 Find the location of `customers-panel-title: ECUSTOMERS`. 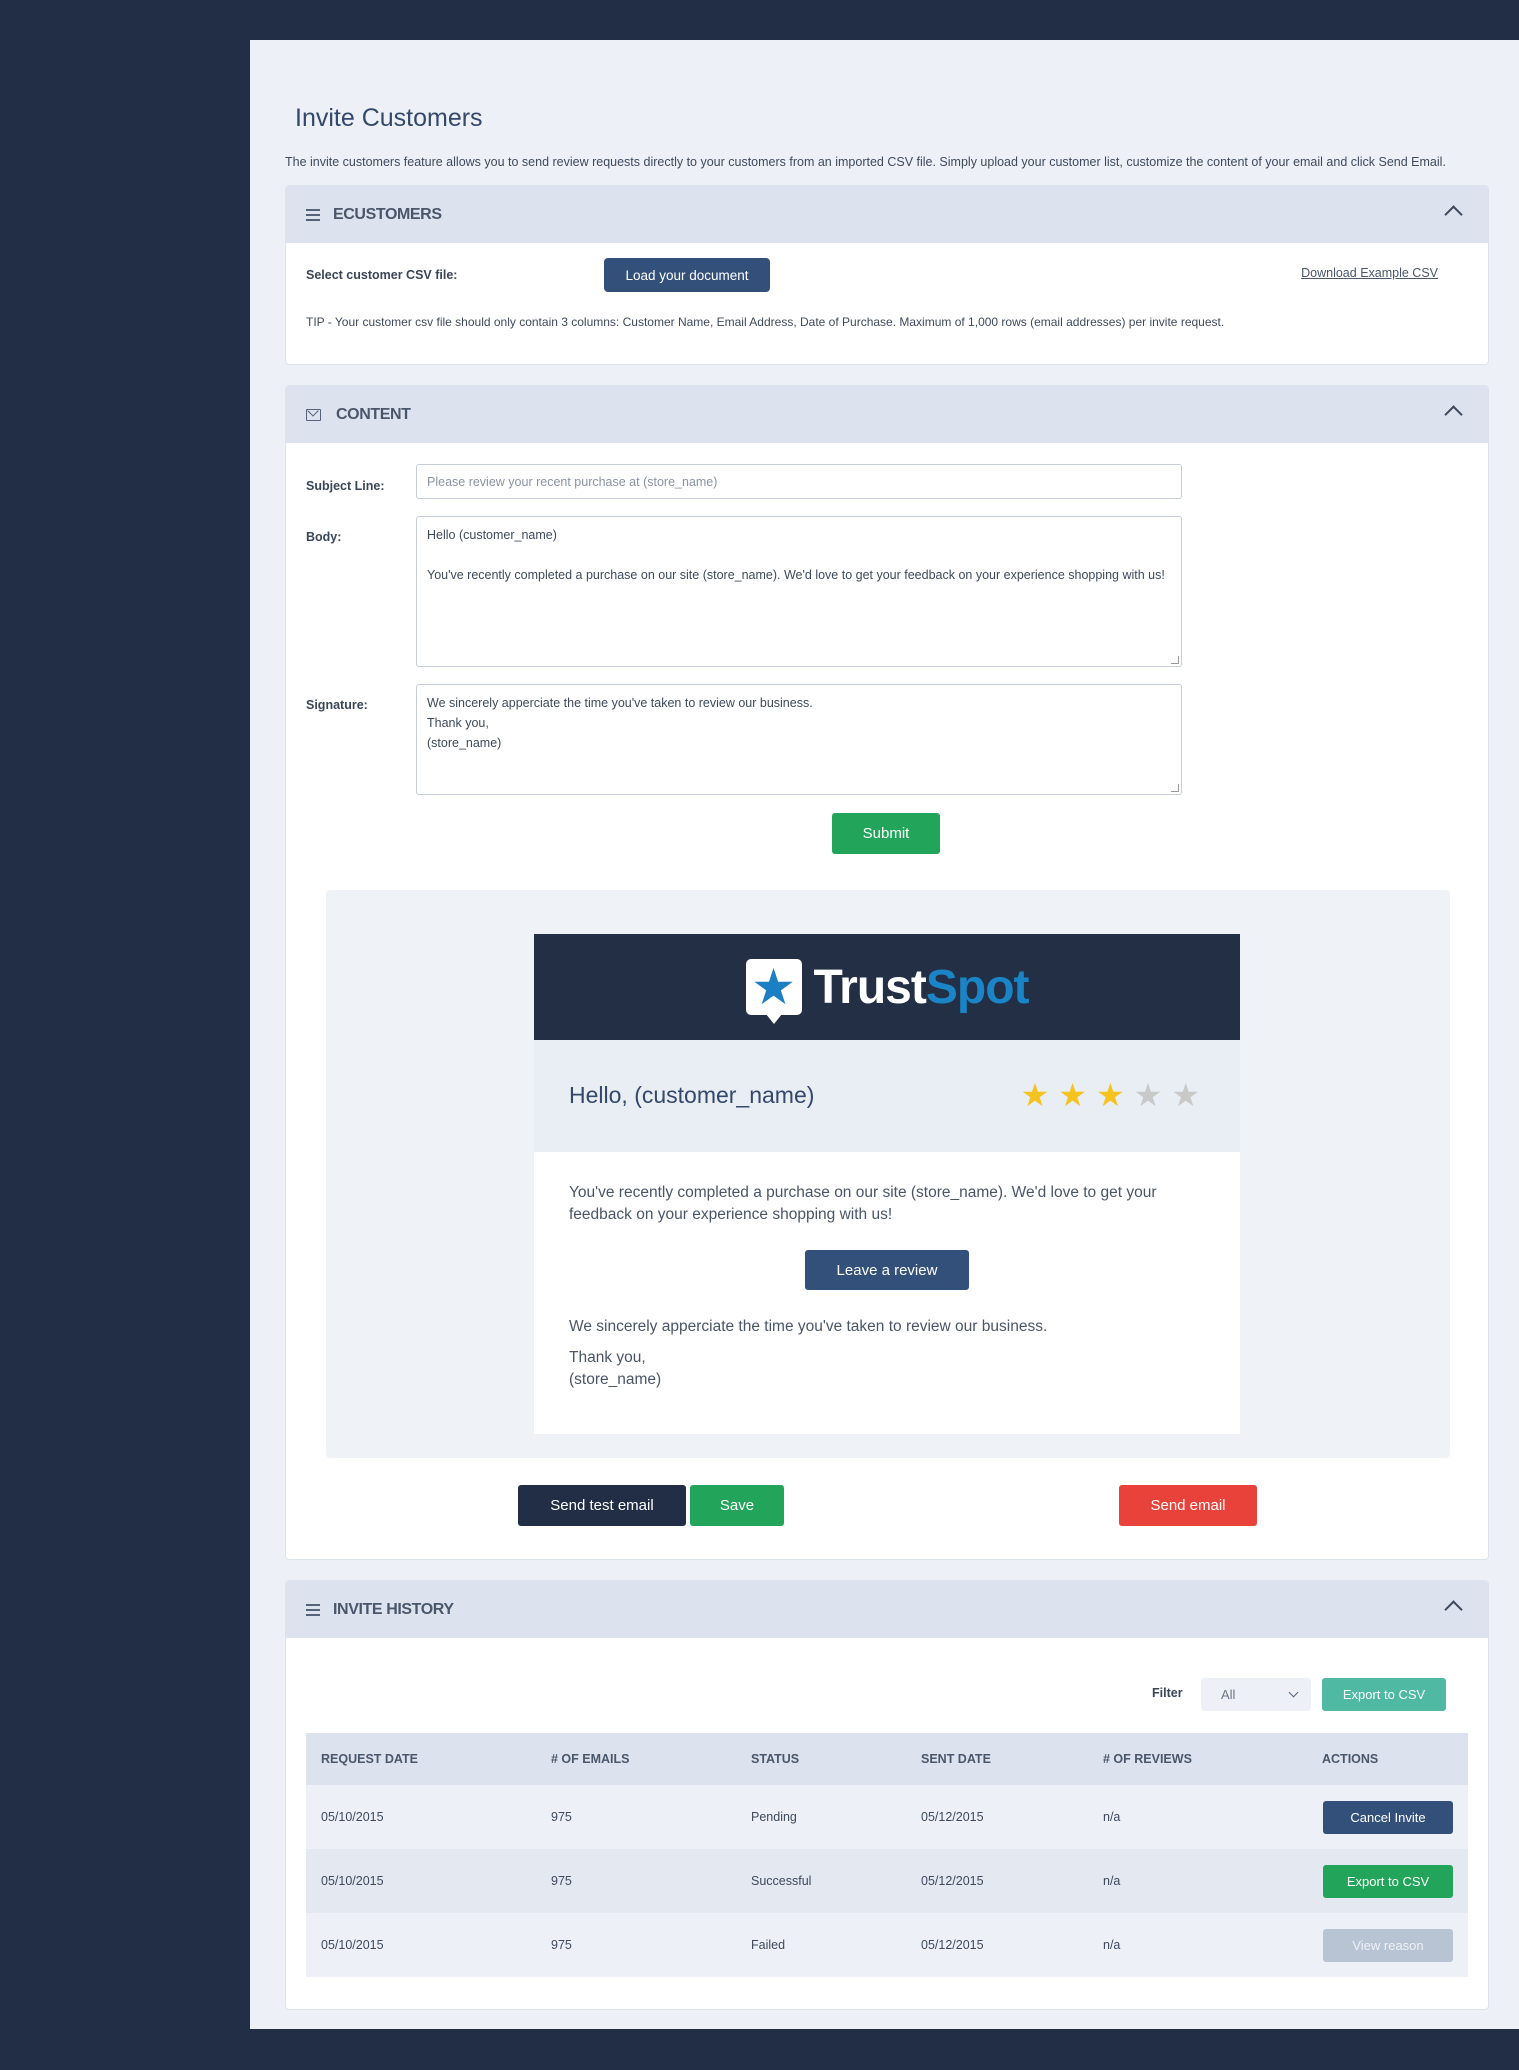

customers-panel-title: ECUSTOMERS is located at coordinates (387, 214).